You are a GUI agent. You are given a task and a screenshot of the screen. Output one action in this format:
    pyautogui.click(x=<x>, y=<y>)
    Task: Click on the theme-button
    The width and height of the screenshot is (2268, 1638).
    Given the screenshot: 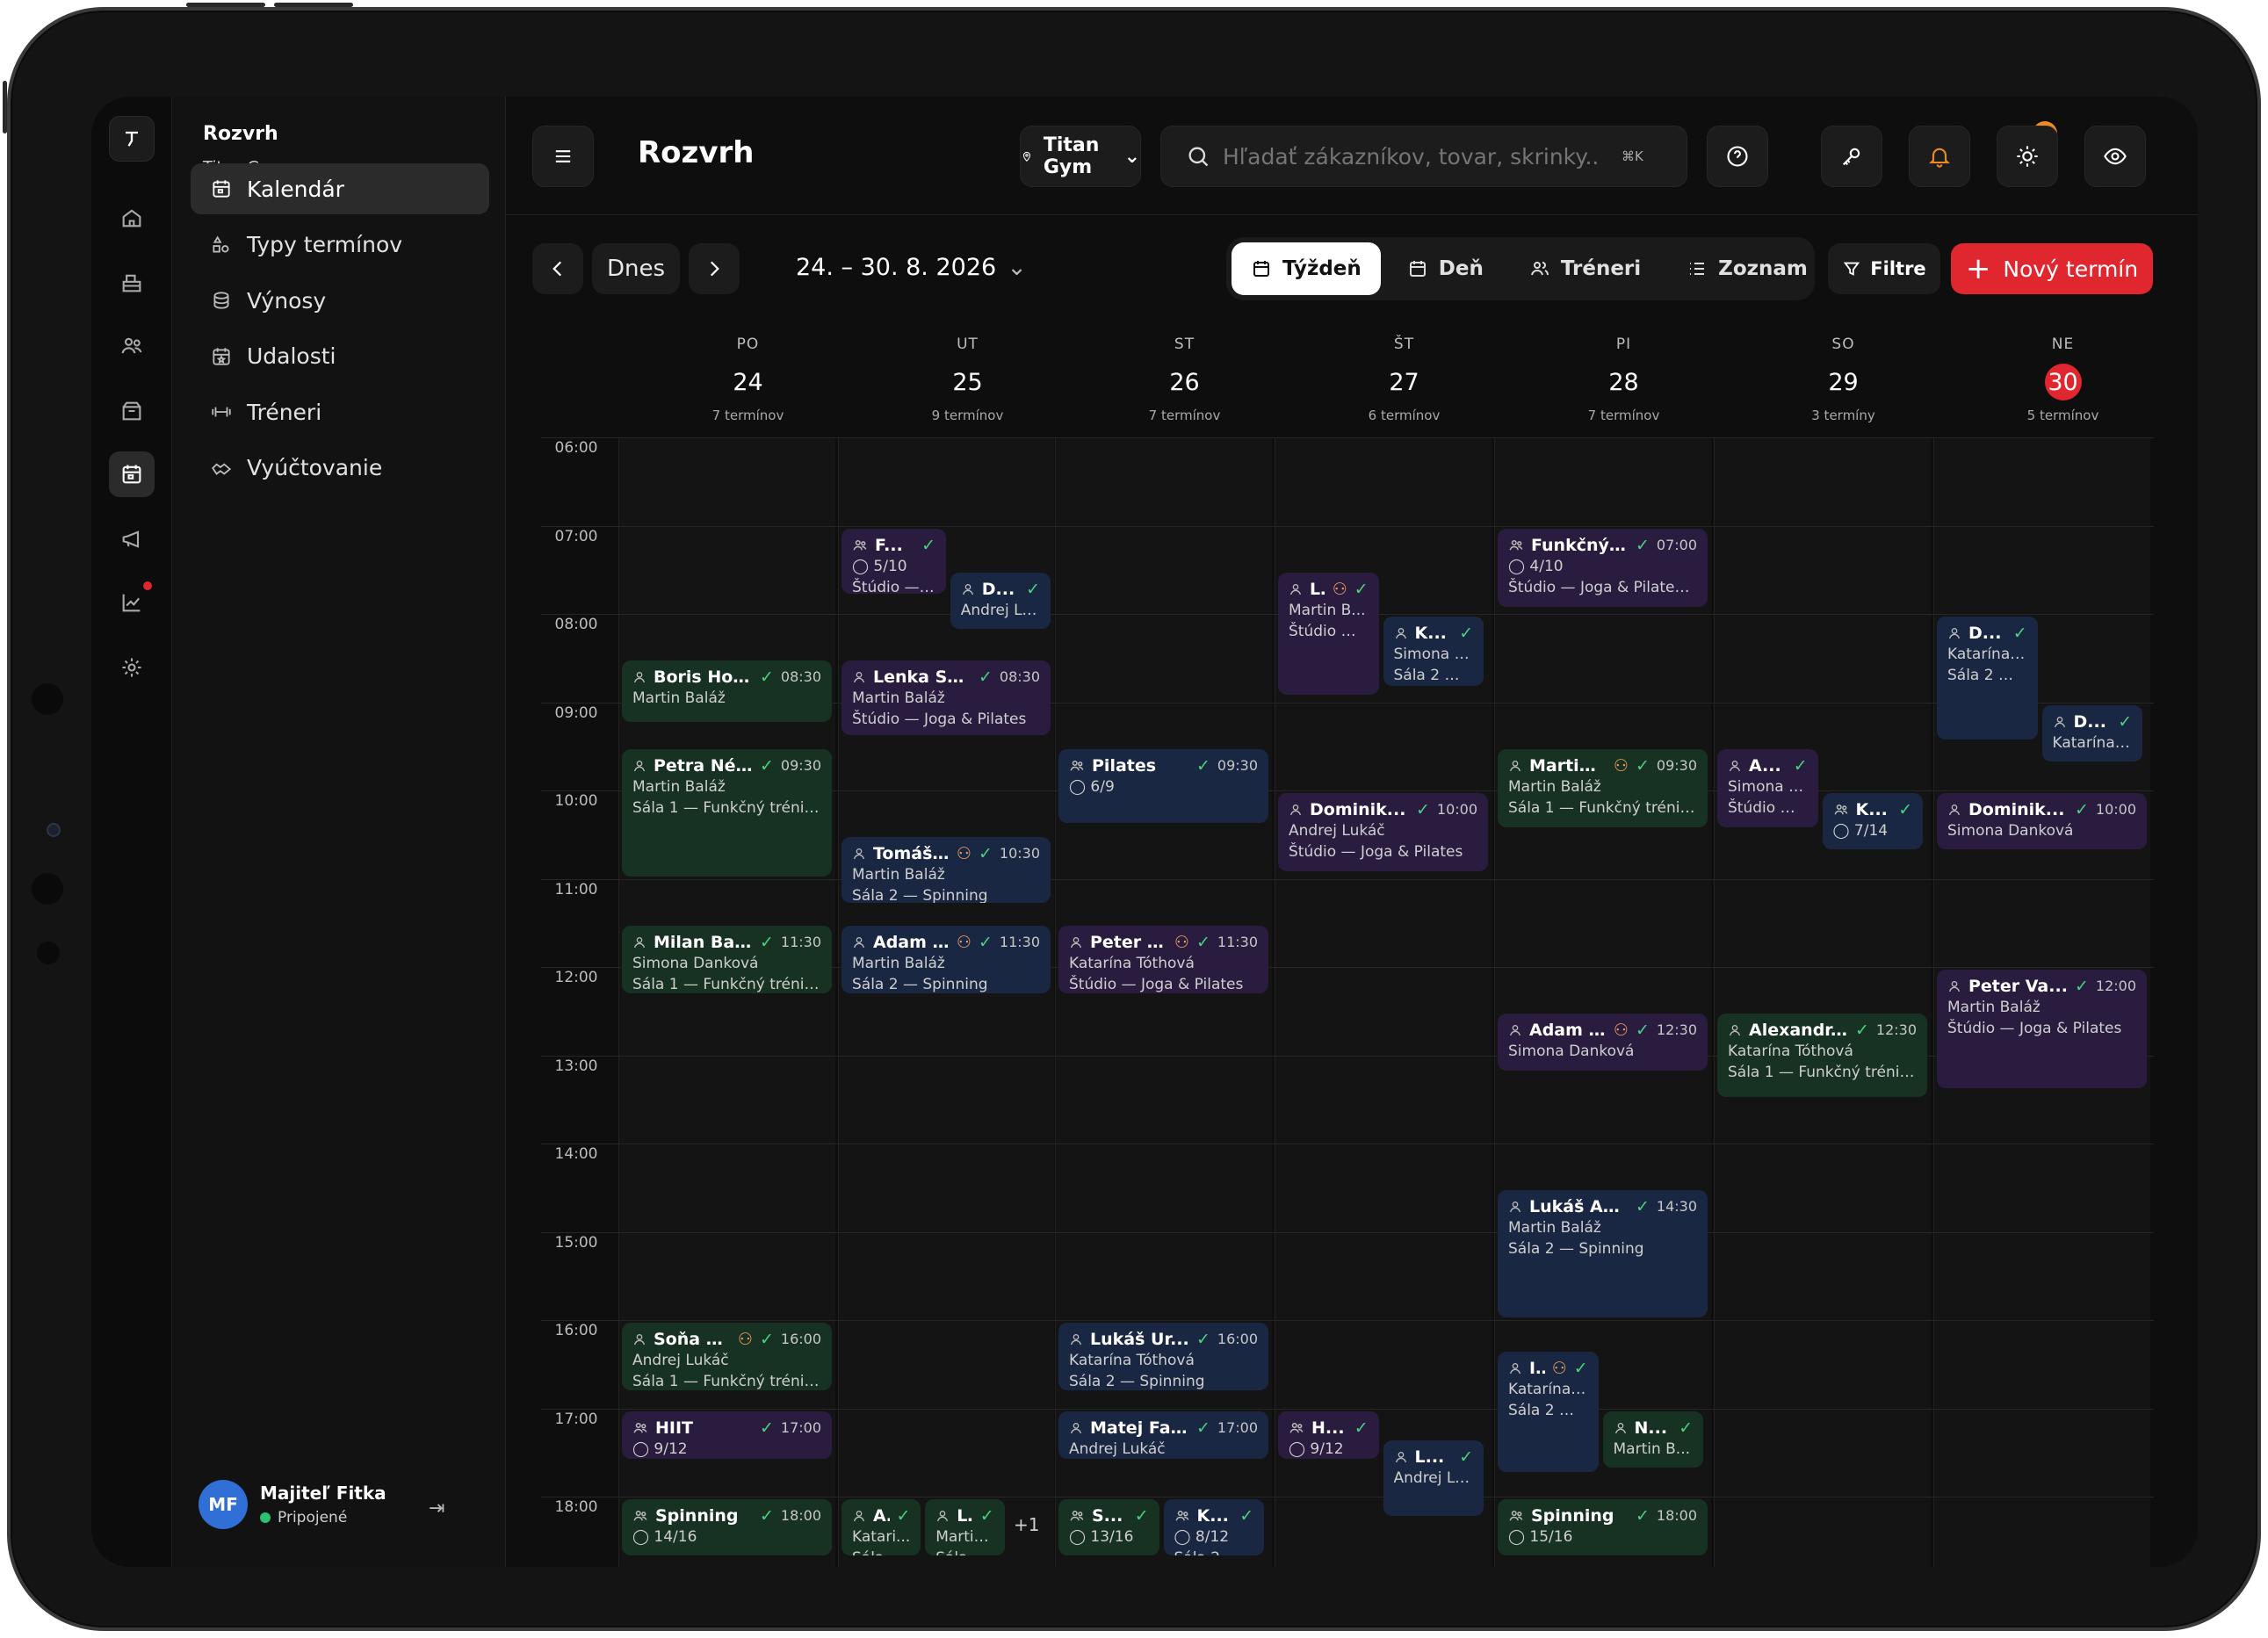 What is the action you would take?
    pyautogui.click(x=2028, y=156)
    